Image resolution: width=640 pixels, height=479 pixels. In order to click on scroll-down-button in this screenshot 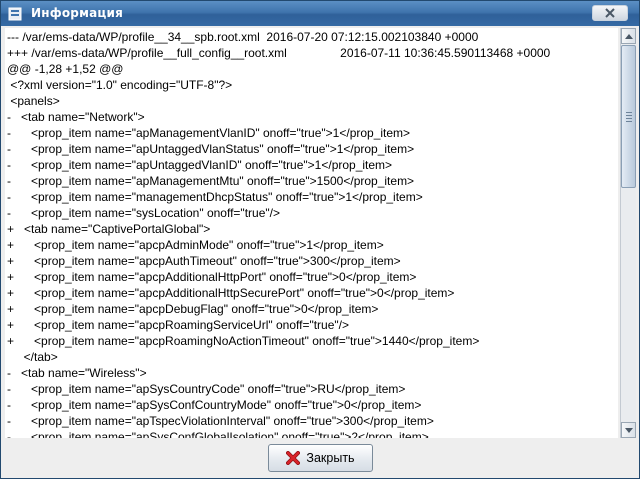, I will do `click(628, 430)`.